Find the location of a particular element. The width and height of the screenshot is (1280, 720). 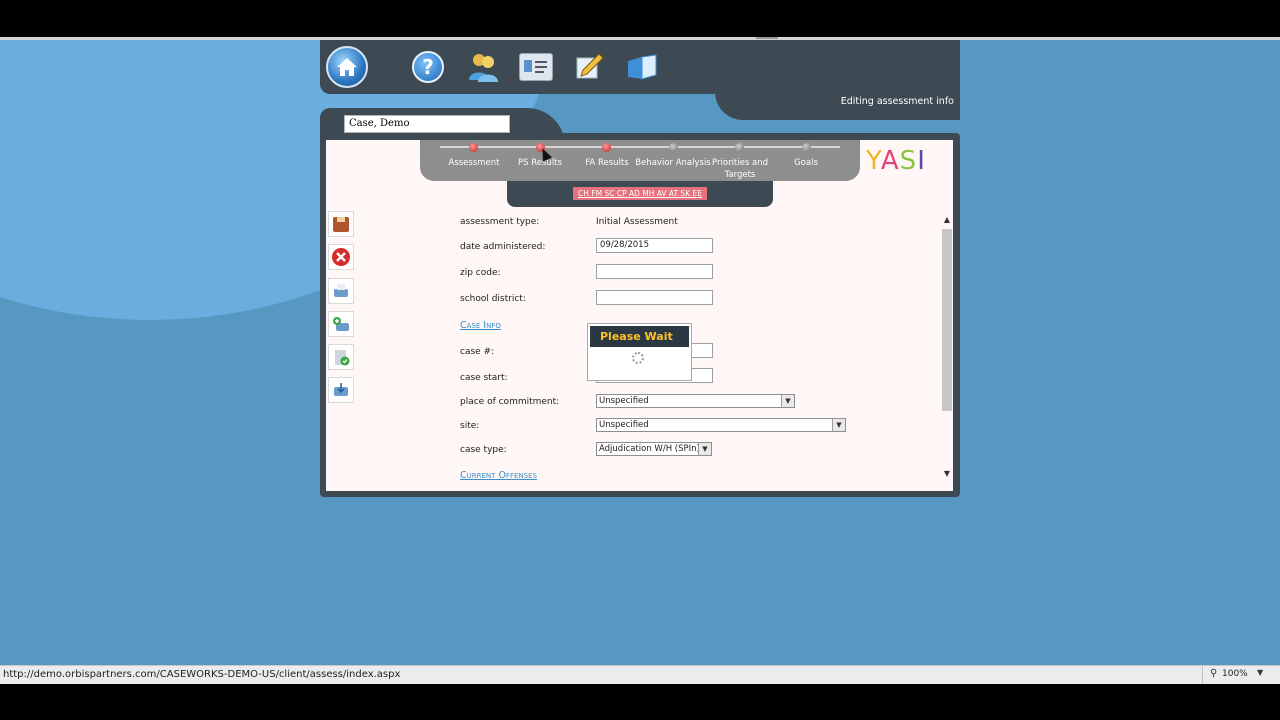

zip-code-label: zip code: is located at coordinates (480, 273).